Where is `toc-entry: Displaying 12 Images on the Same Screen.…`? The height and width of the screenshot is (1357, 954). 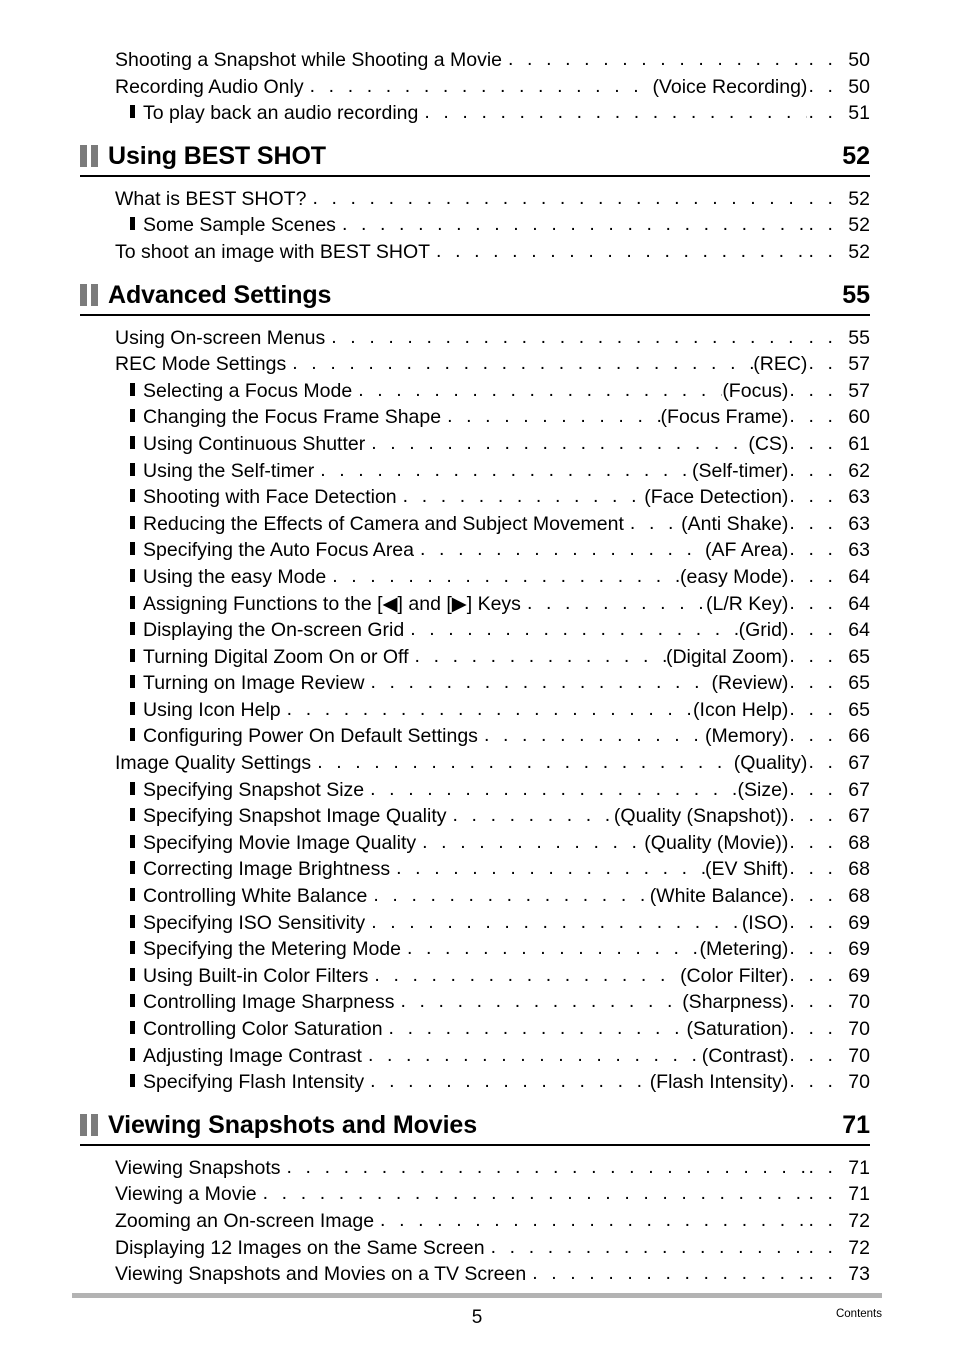 toc-entry: Displaying 12 Images on the Same Screen.… is located at coordinates (475, 1248).